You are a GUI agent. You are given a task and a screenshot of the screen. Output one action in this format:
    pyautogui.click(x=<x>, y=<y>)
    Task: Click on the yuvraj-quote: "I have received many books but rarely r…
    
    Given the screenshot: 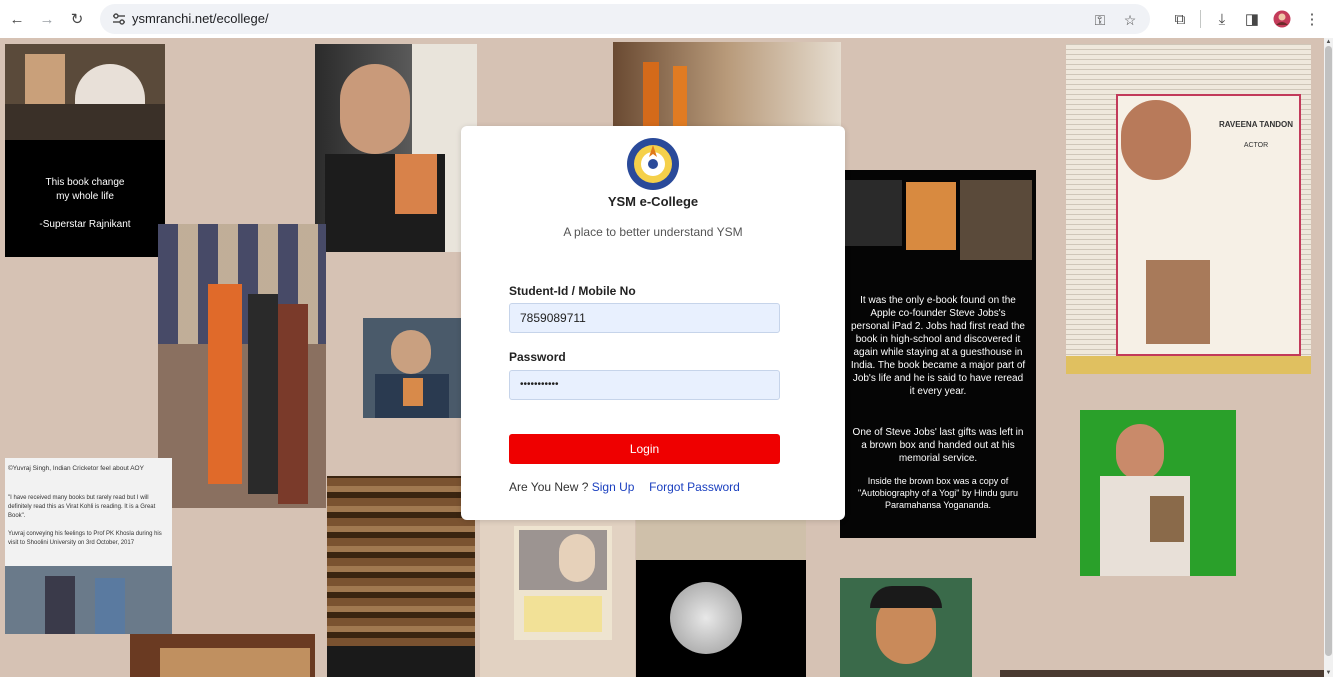 What is the action you would take?
    pyautogui.click(x=82, y=507)
    